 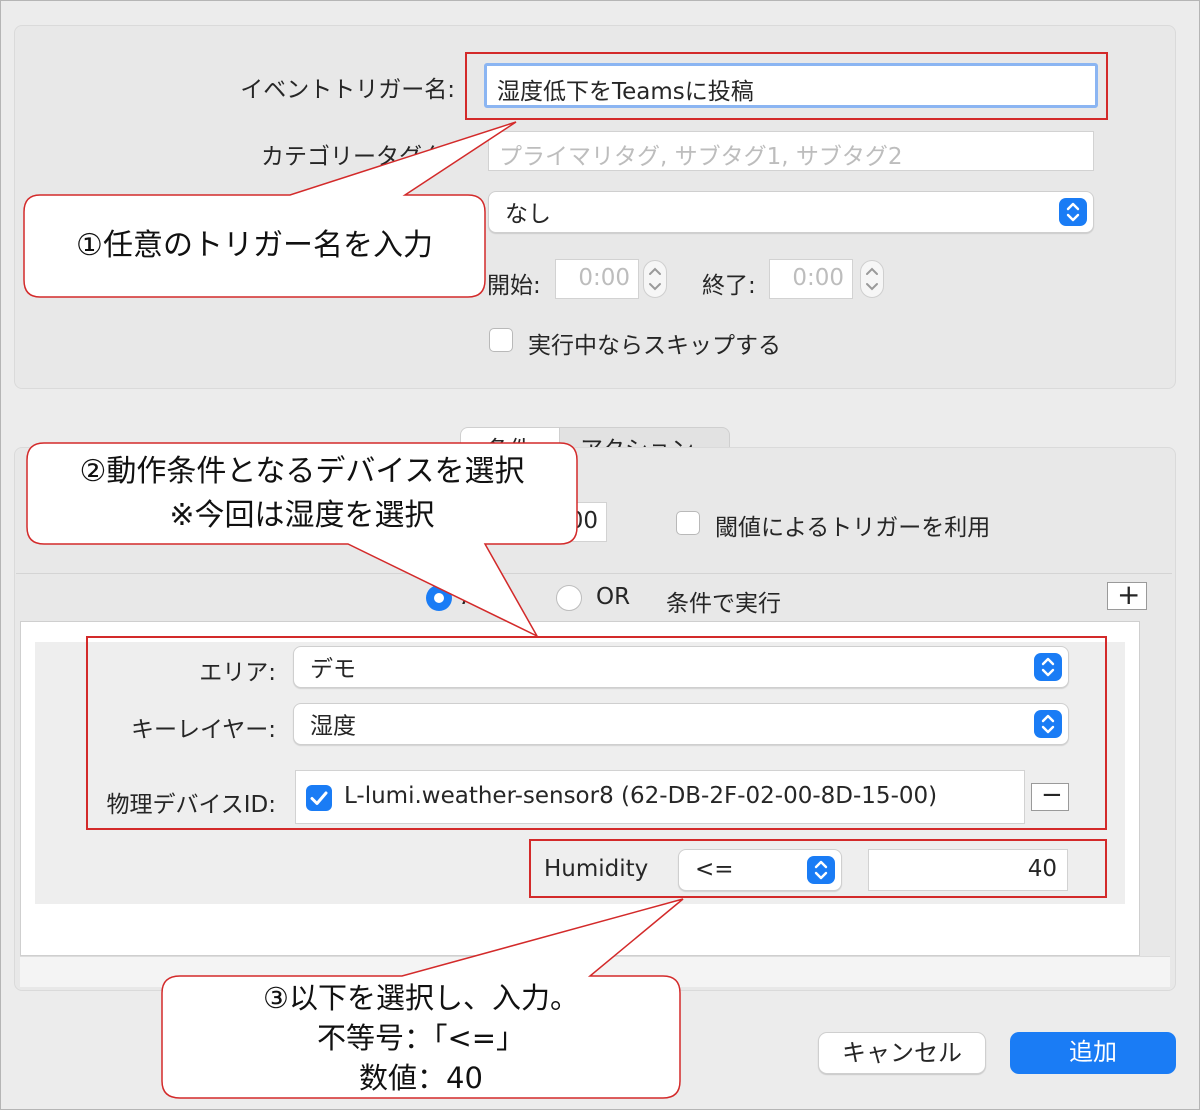 I want to click on operator-select: <=, so click(x=760, y=870).